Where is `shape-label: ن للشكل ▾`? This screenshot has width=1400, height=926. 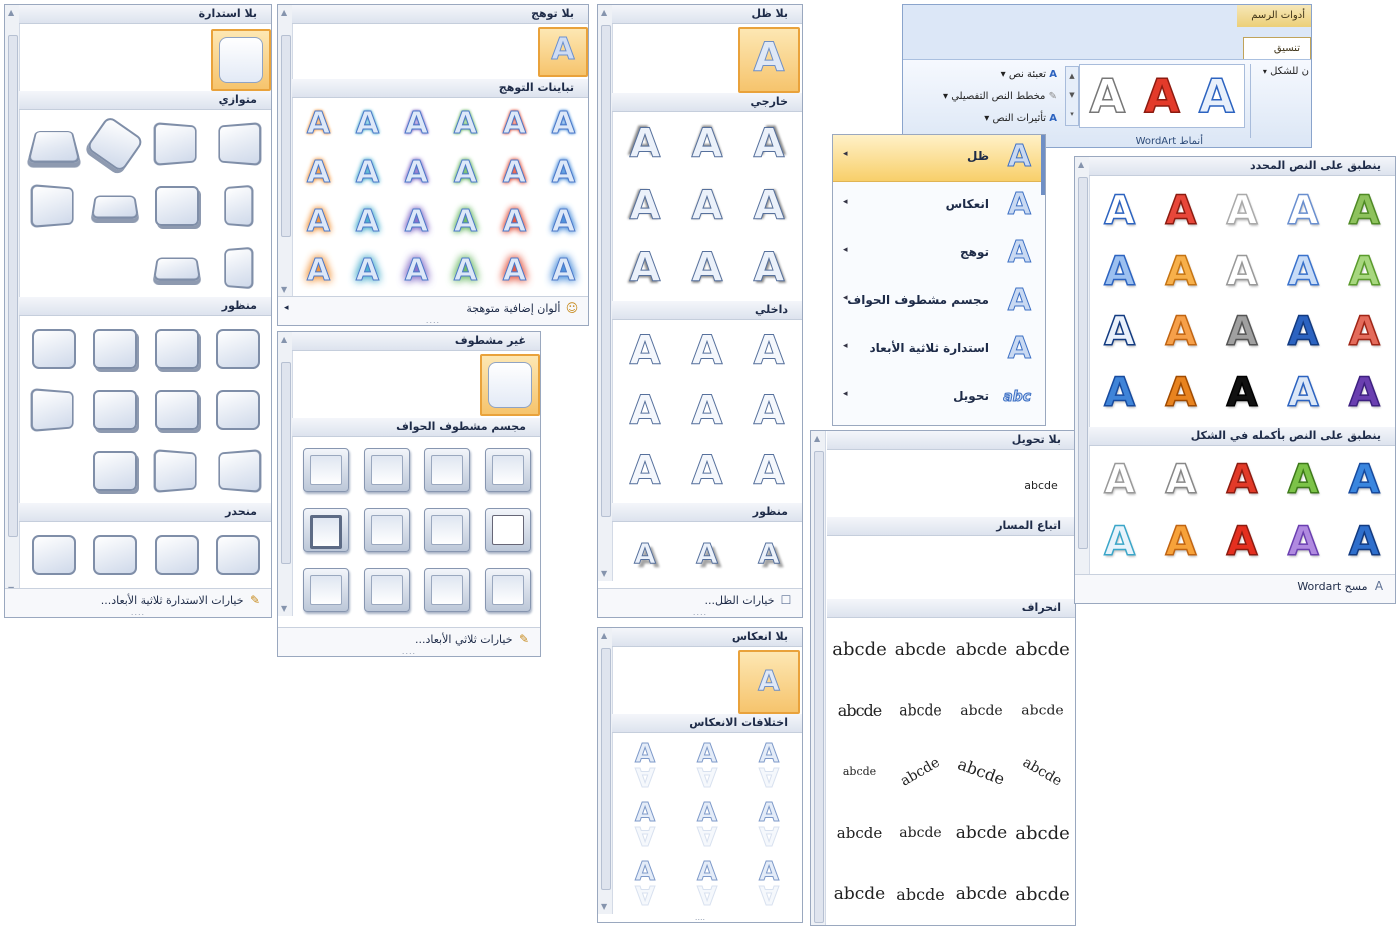
shape-label: ن للشكل ▾ is located at coordinates (1281, 71).